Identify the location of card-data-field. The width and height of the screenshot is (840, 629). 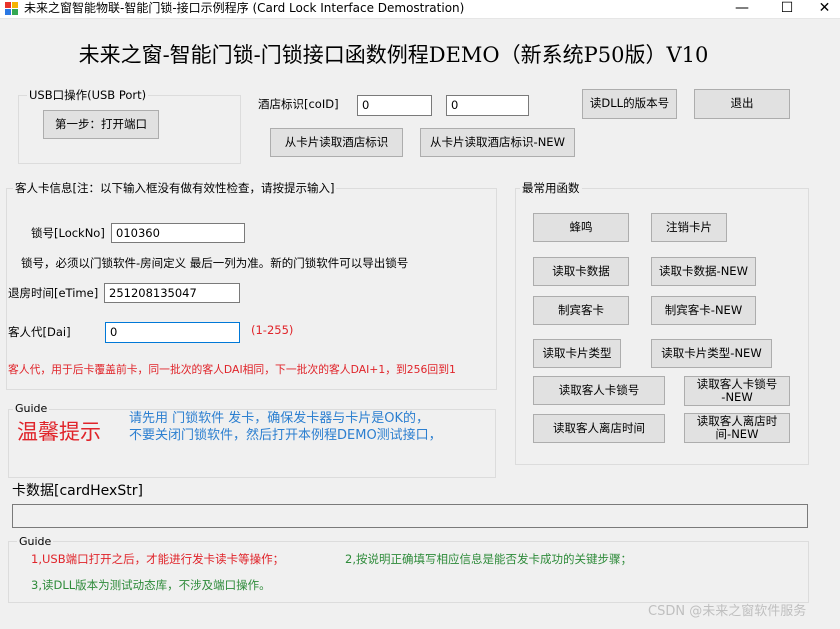
(410, 516).